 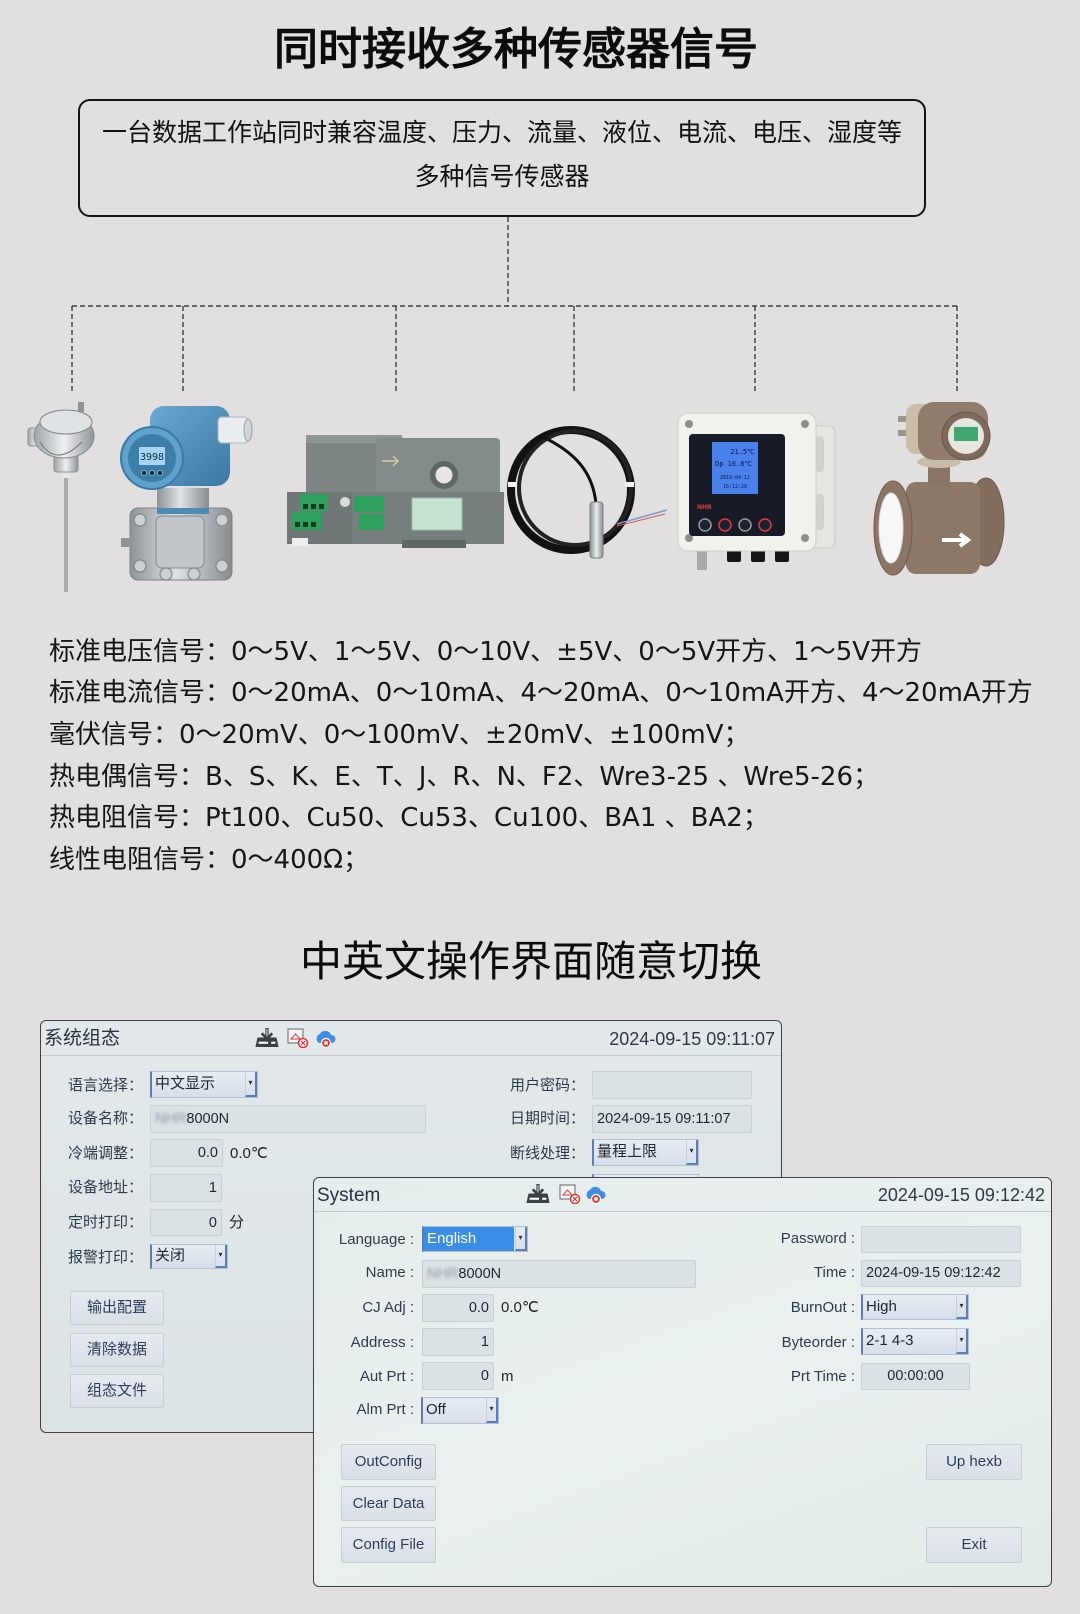 What do you see at coordinates (961, 1195) in the screenshot?
I see `panel-timestamp: 2024-09-15 09:12:42` at bounding box center [961, 1195].